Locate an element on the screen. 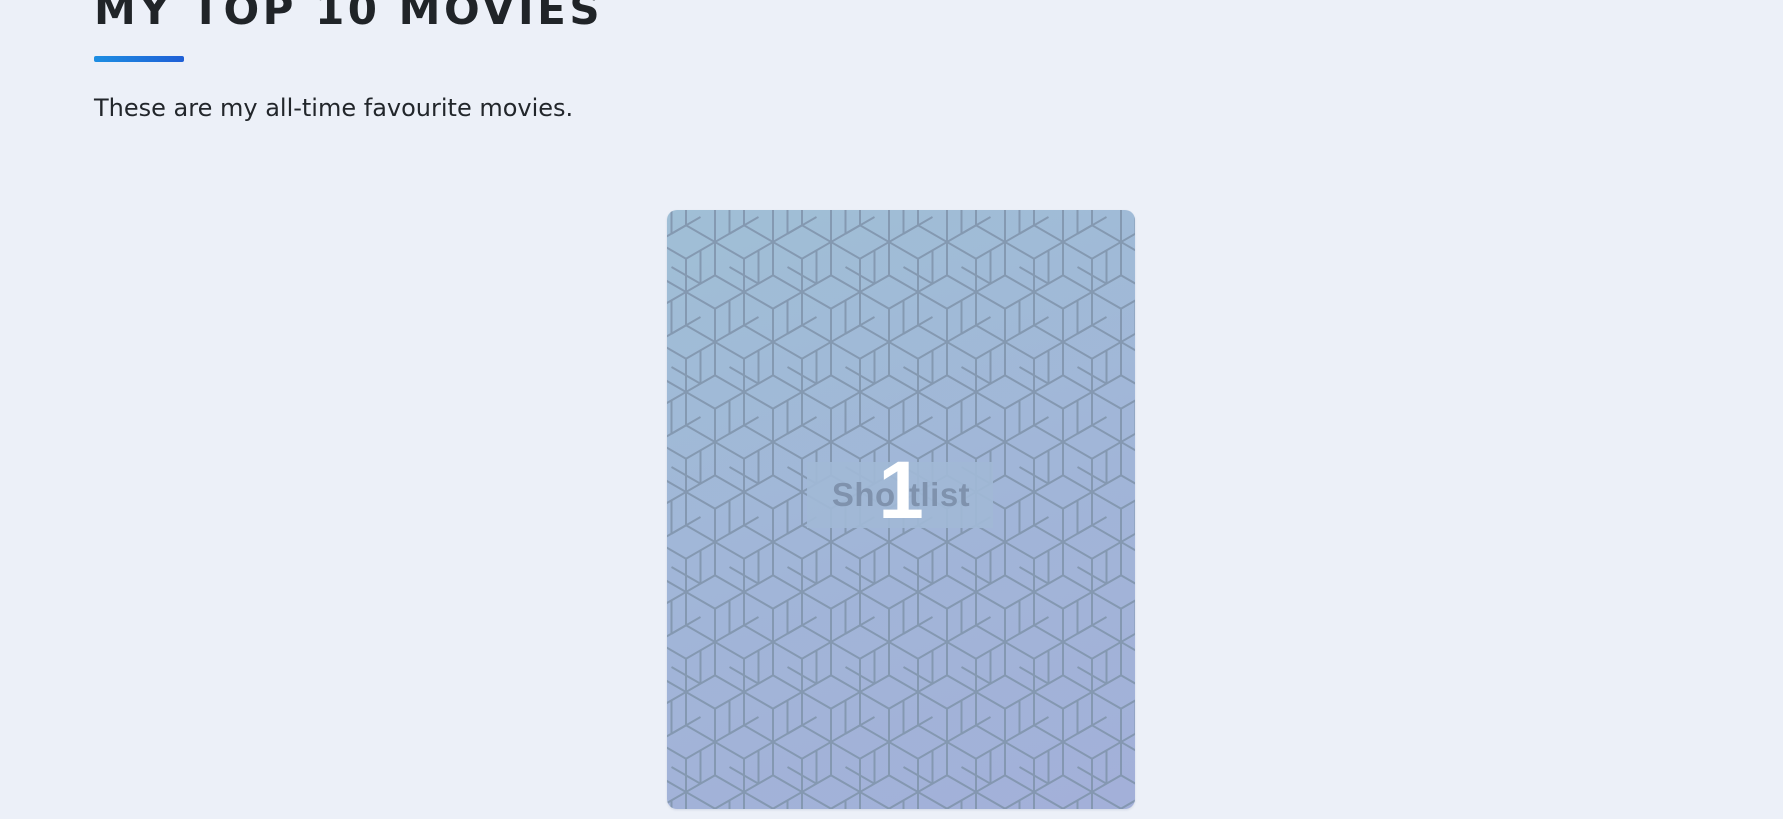  title-underline is located at coordinates (139, 59).